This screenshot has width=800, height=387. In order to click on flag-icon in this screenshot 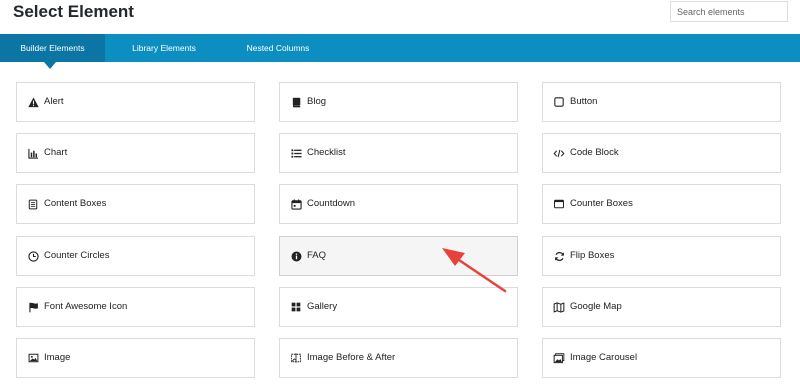, I will do `click(33, 307)`.